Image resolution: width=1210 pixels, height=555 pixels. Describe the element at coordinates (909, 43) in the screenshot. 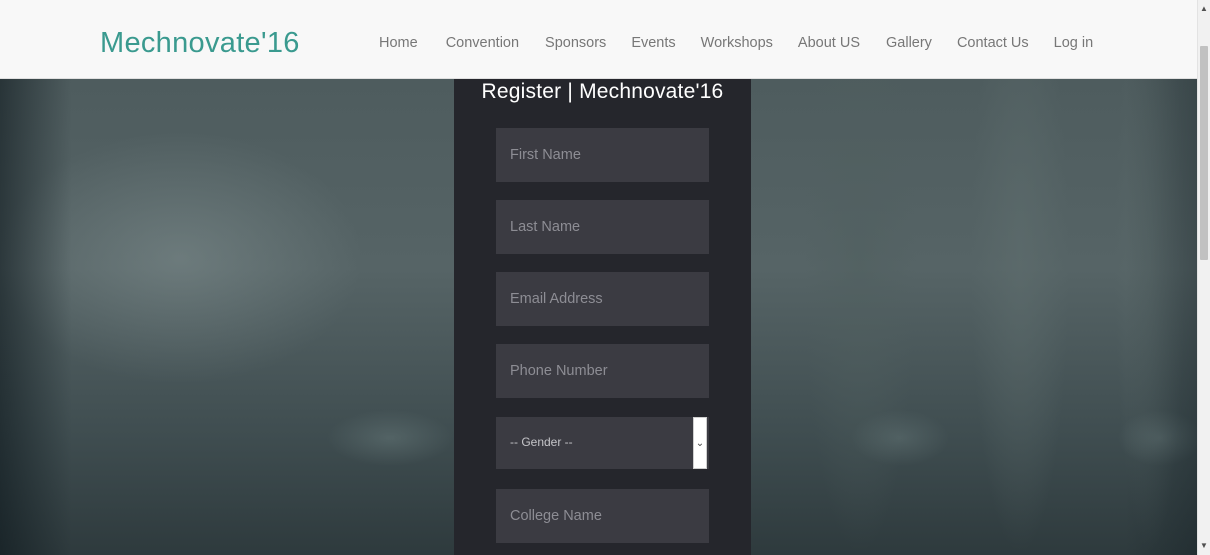

I see `nav-item-gallery: Gallery` at that location.